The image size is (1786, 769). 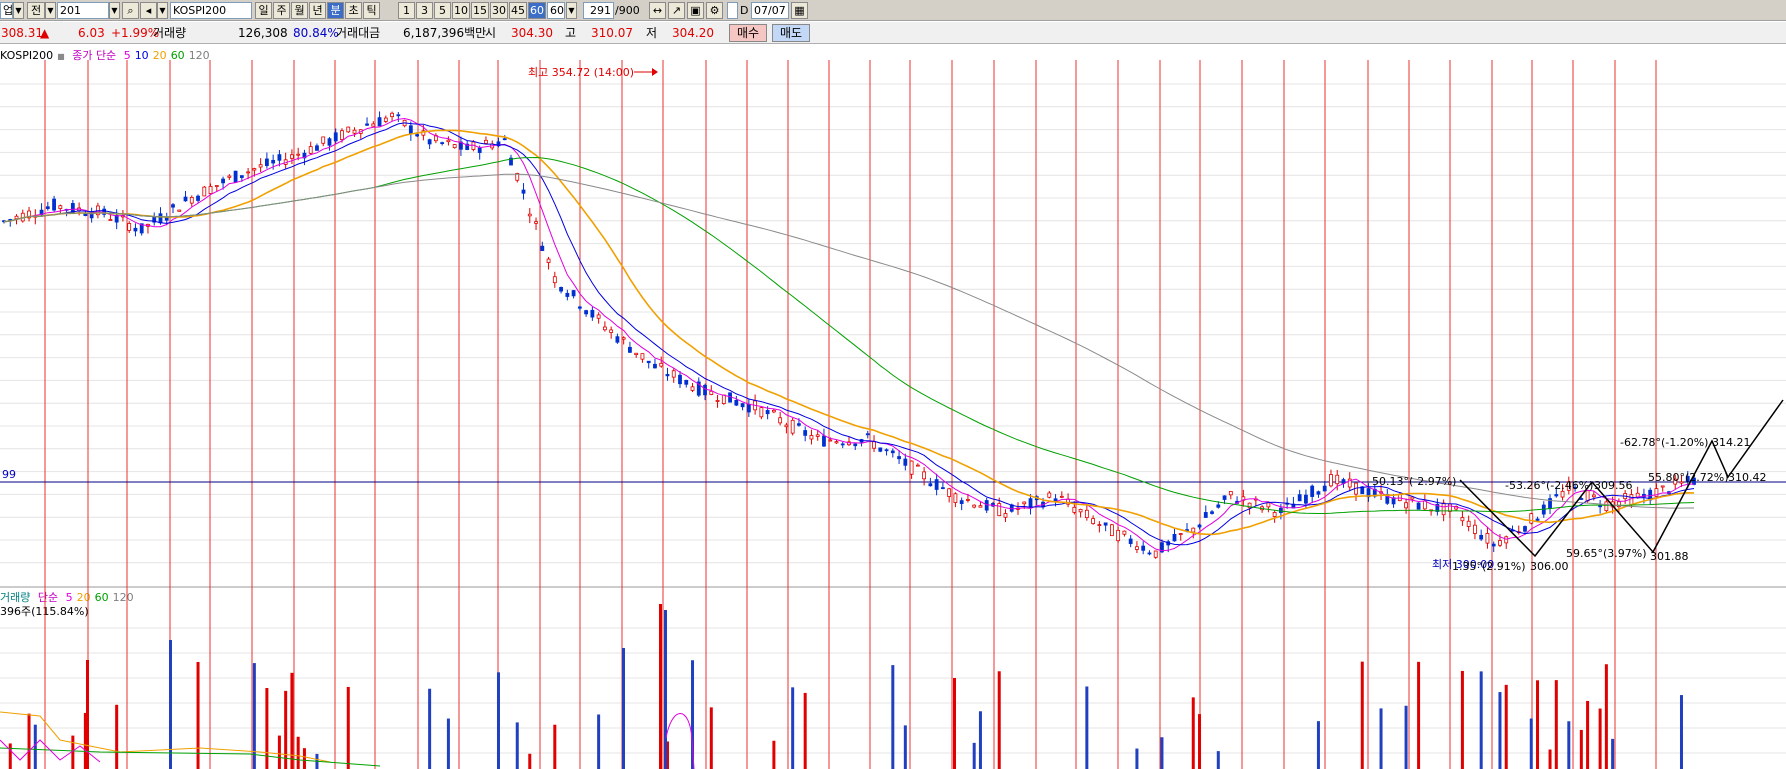 What do you see at coordinates (1606, 553) in the screenshot?
I see `wave-label-5: 59.65°(3.97%)` at bounding box center [1606, 553].